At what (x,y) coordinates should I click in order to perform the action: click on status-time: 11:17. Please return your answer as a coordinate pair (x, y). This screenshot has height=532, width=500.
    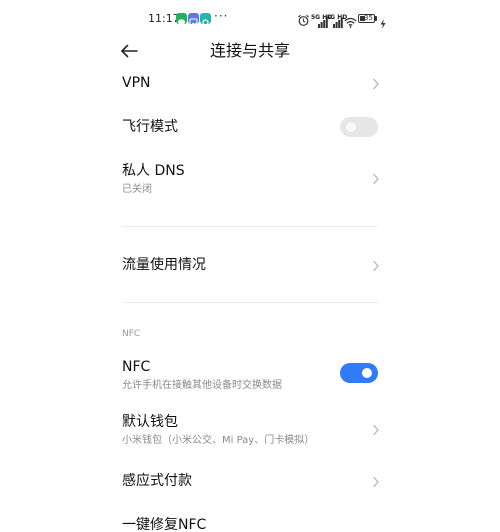
    Looking at the image, I should click on (164, 18).